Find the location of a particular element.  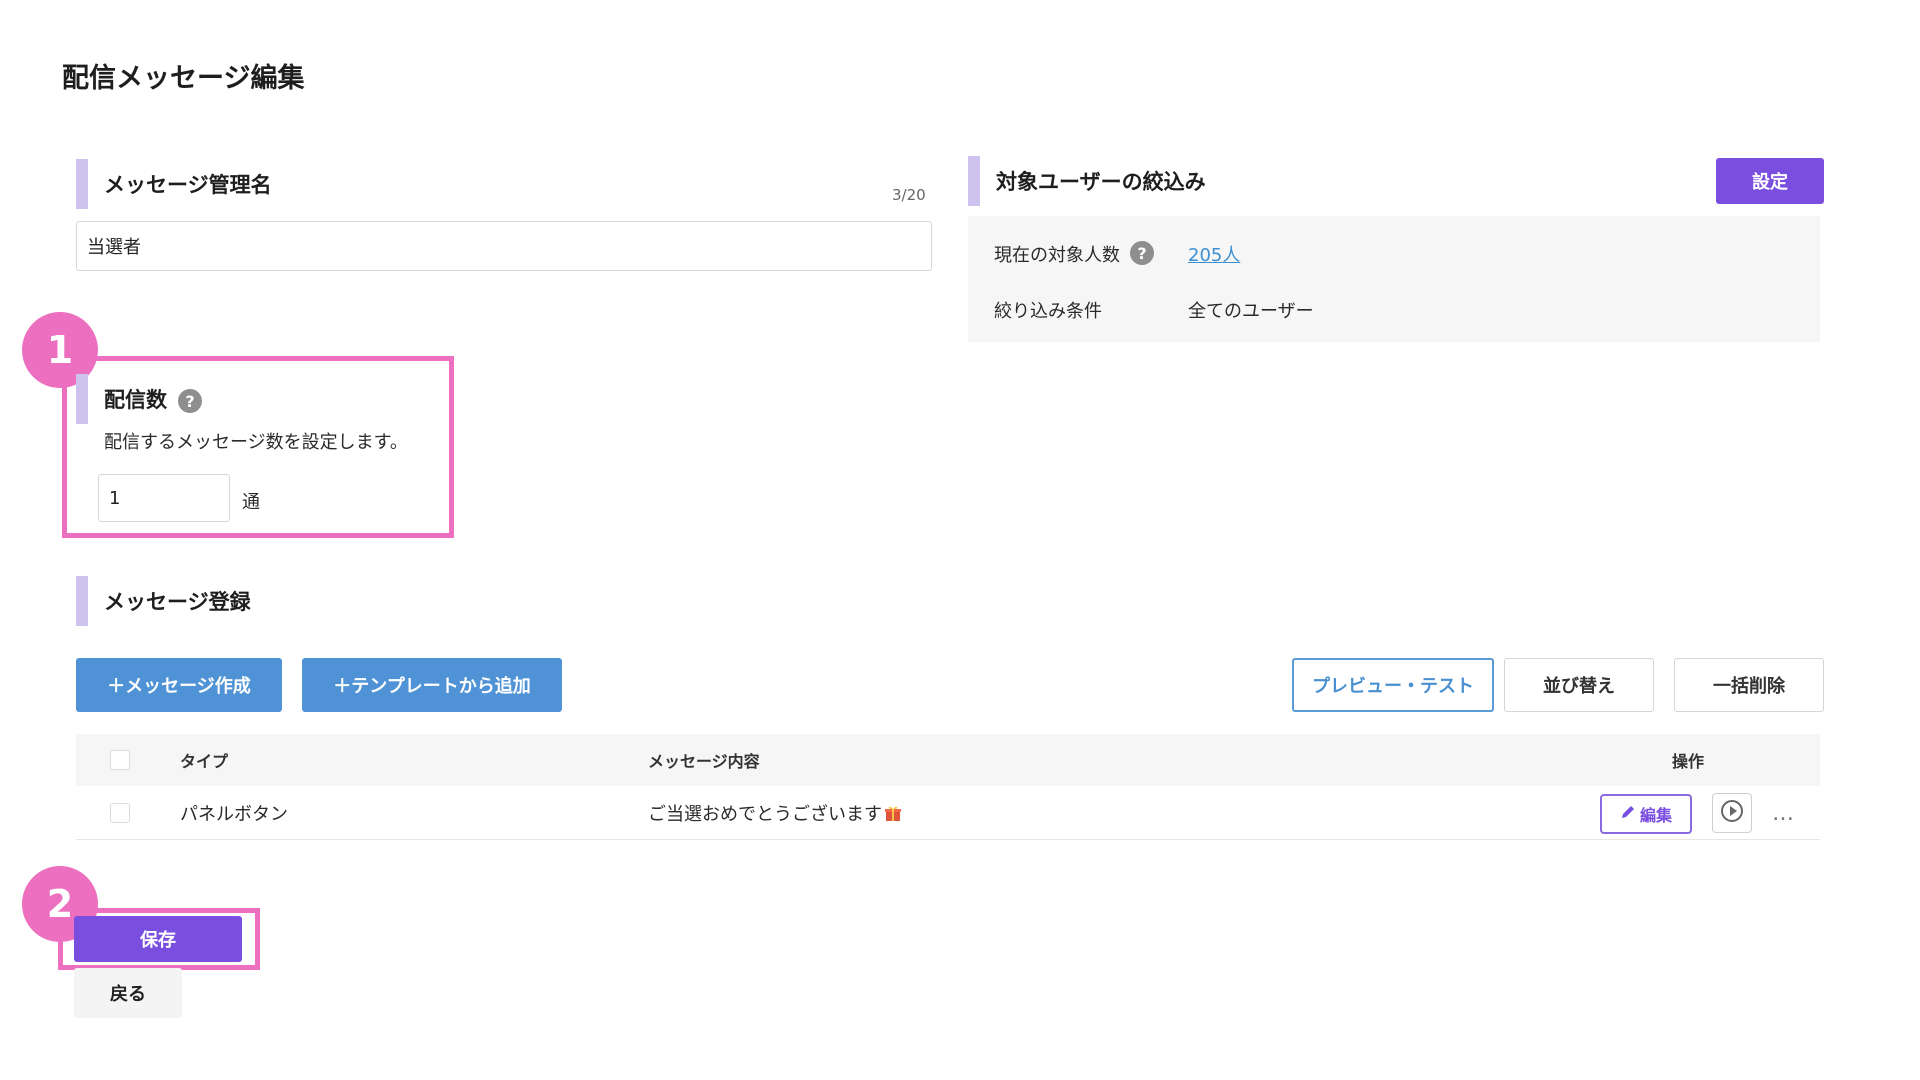

table-row: パネルボタン ご当選おめでとうございます is located at coordinates (948, 813).